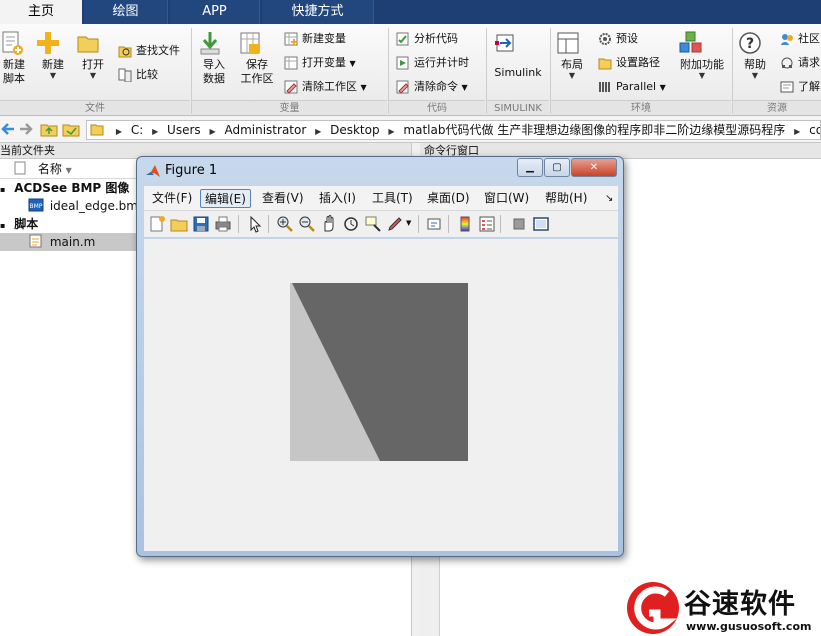 Image resolution: width=821 pixels, height=636 pixels. What do you see at coordinates (225, 198) in the screenshot?
I see `menu-edit: 编辑(E)` at bounding box center [225, 198].